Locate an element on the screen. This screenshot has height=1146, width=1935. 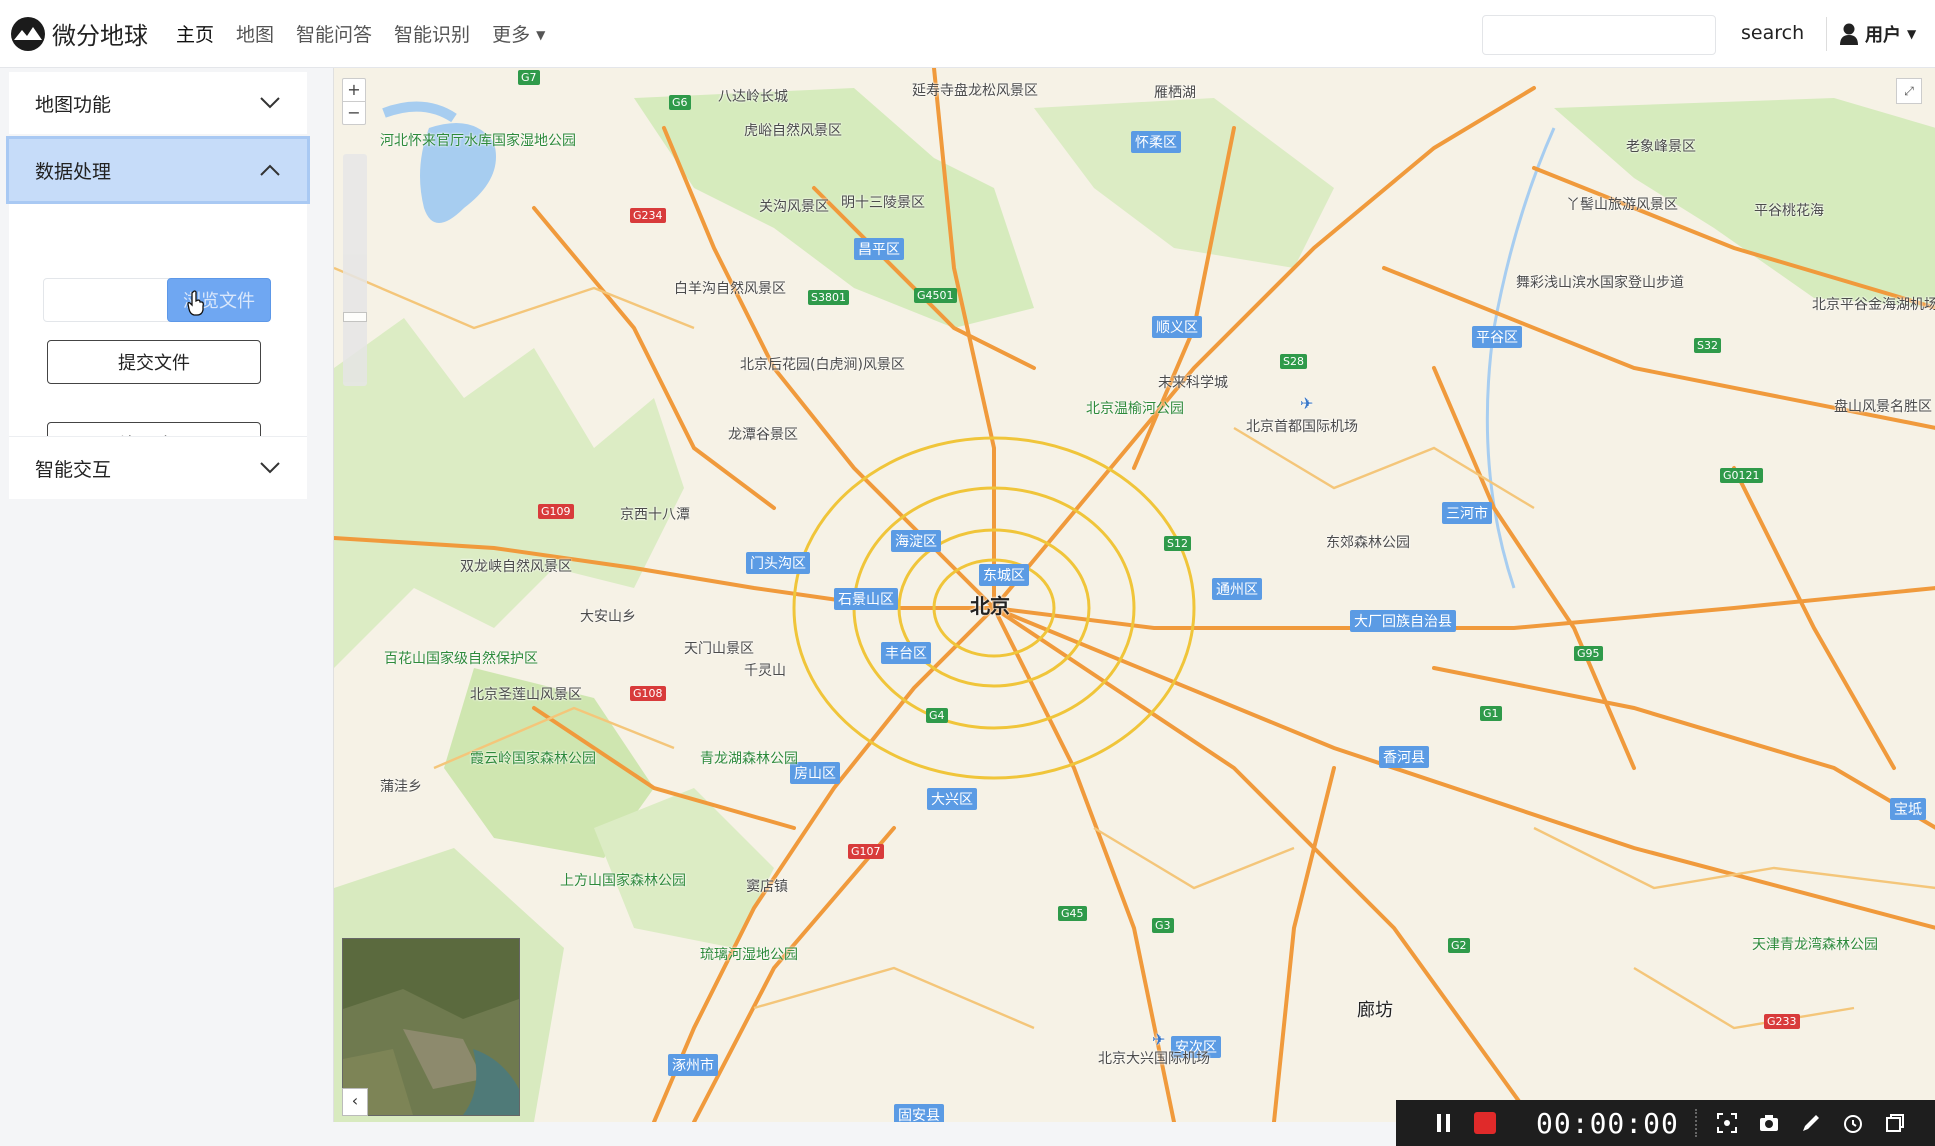
route-shield: G4 is located at coordinates (937, 715).